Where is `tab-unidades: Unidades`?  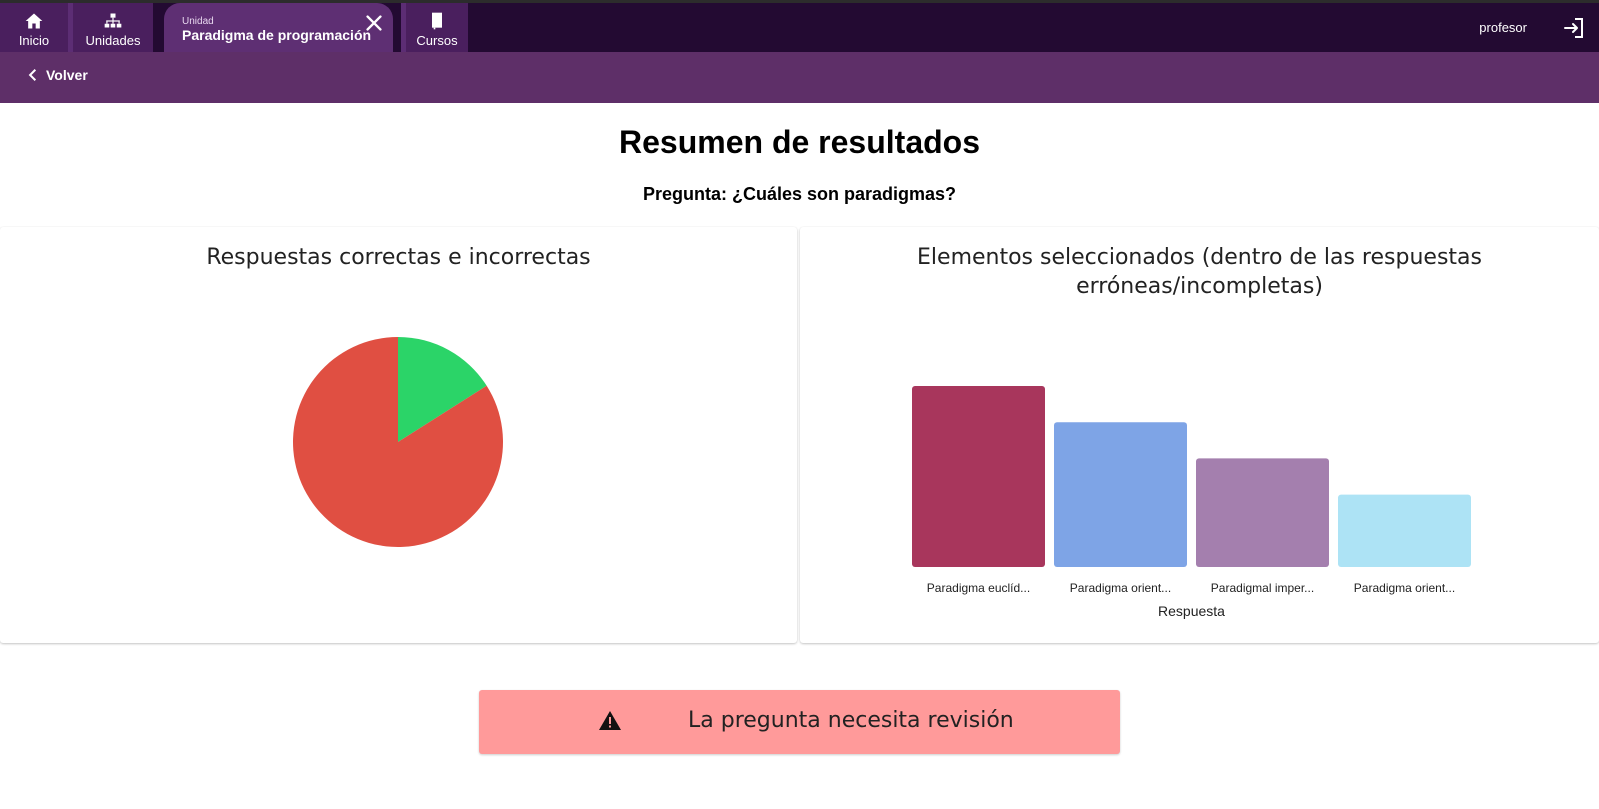 tab-unidades: Unidades is located at coordinates (113, 27).